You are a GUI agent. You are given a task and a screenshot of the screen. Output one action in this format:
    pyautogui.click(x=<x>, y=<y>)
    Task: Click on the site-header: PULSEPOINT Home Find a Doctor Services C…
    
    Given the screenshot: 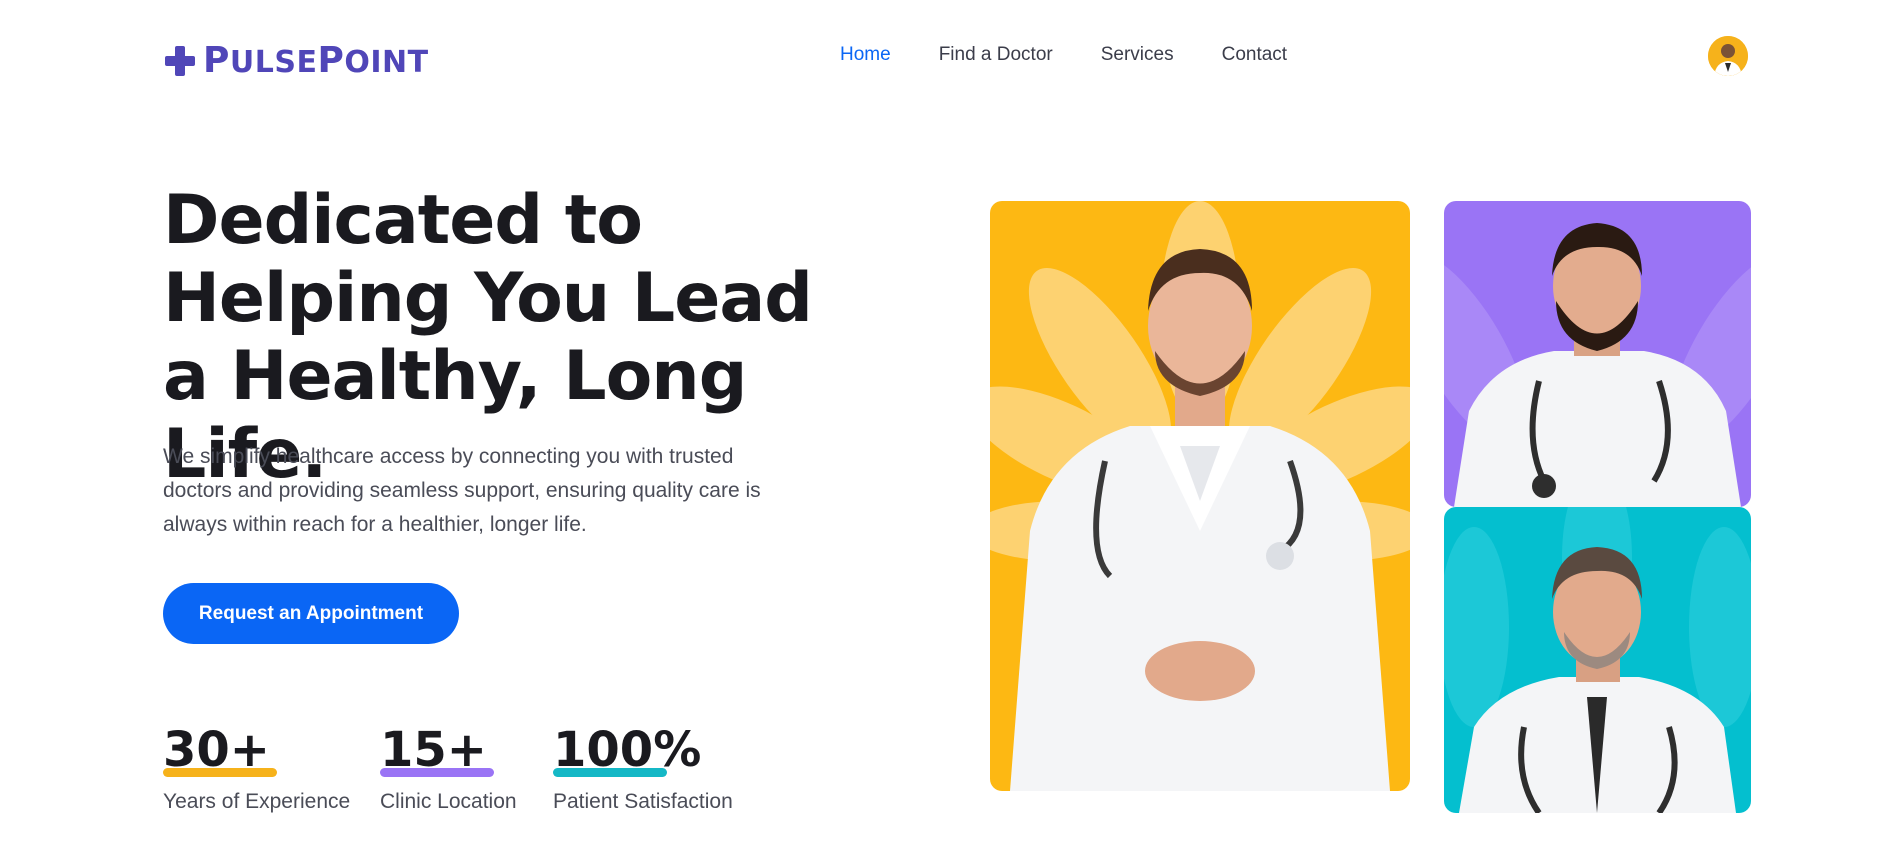 What is the action you would take?
    pyautogui.click(x=950, y=58)
    